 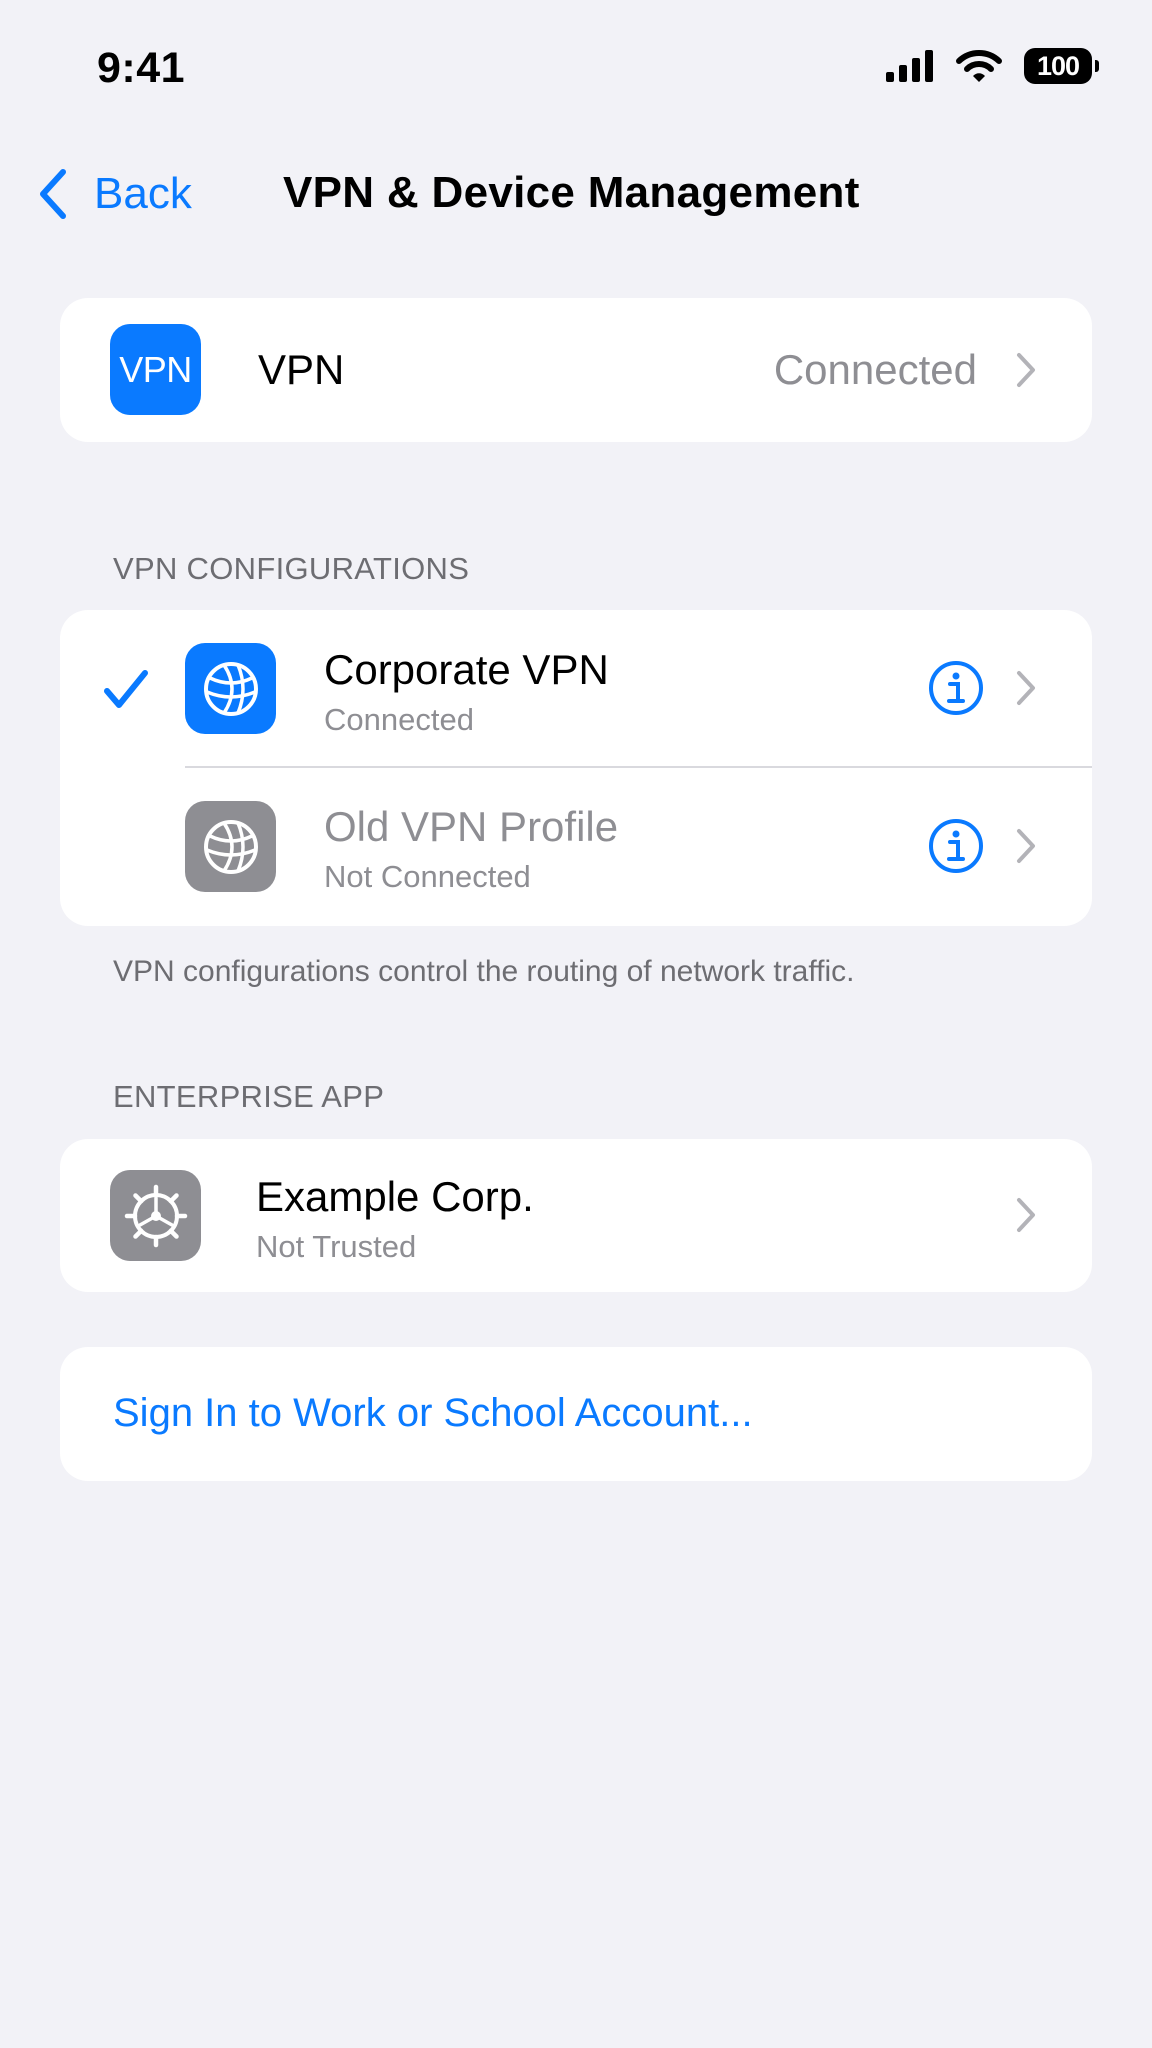 I want to click on battery-indicator: 100, so click(x=1061, y=66).